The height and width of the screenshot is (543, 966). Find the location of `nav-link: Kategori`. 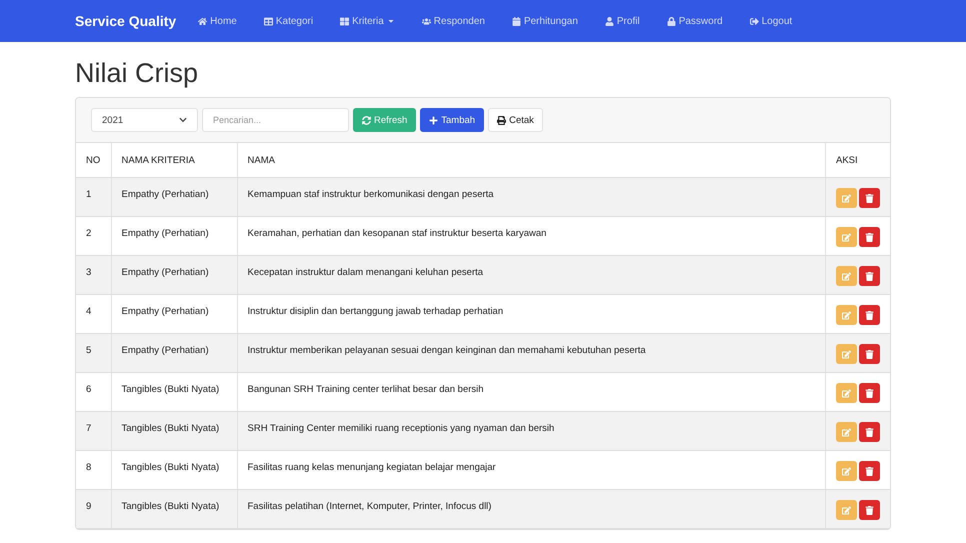

nav-link: Kategori is located at coordinates (289, 21).